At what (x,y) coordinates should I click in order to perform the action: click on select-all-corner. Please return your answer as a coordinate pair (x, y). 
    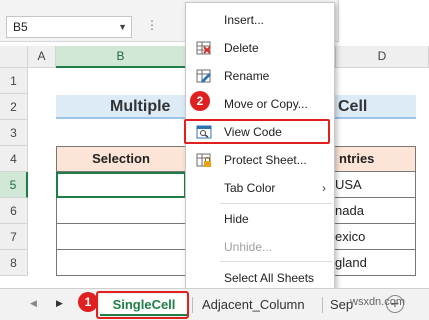
    Looking at the image, I should click on (14, 57).